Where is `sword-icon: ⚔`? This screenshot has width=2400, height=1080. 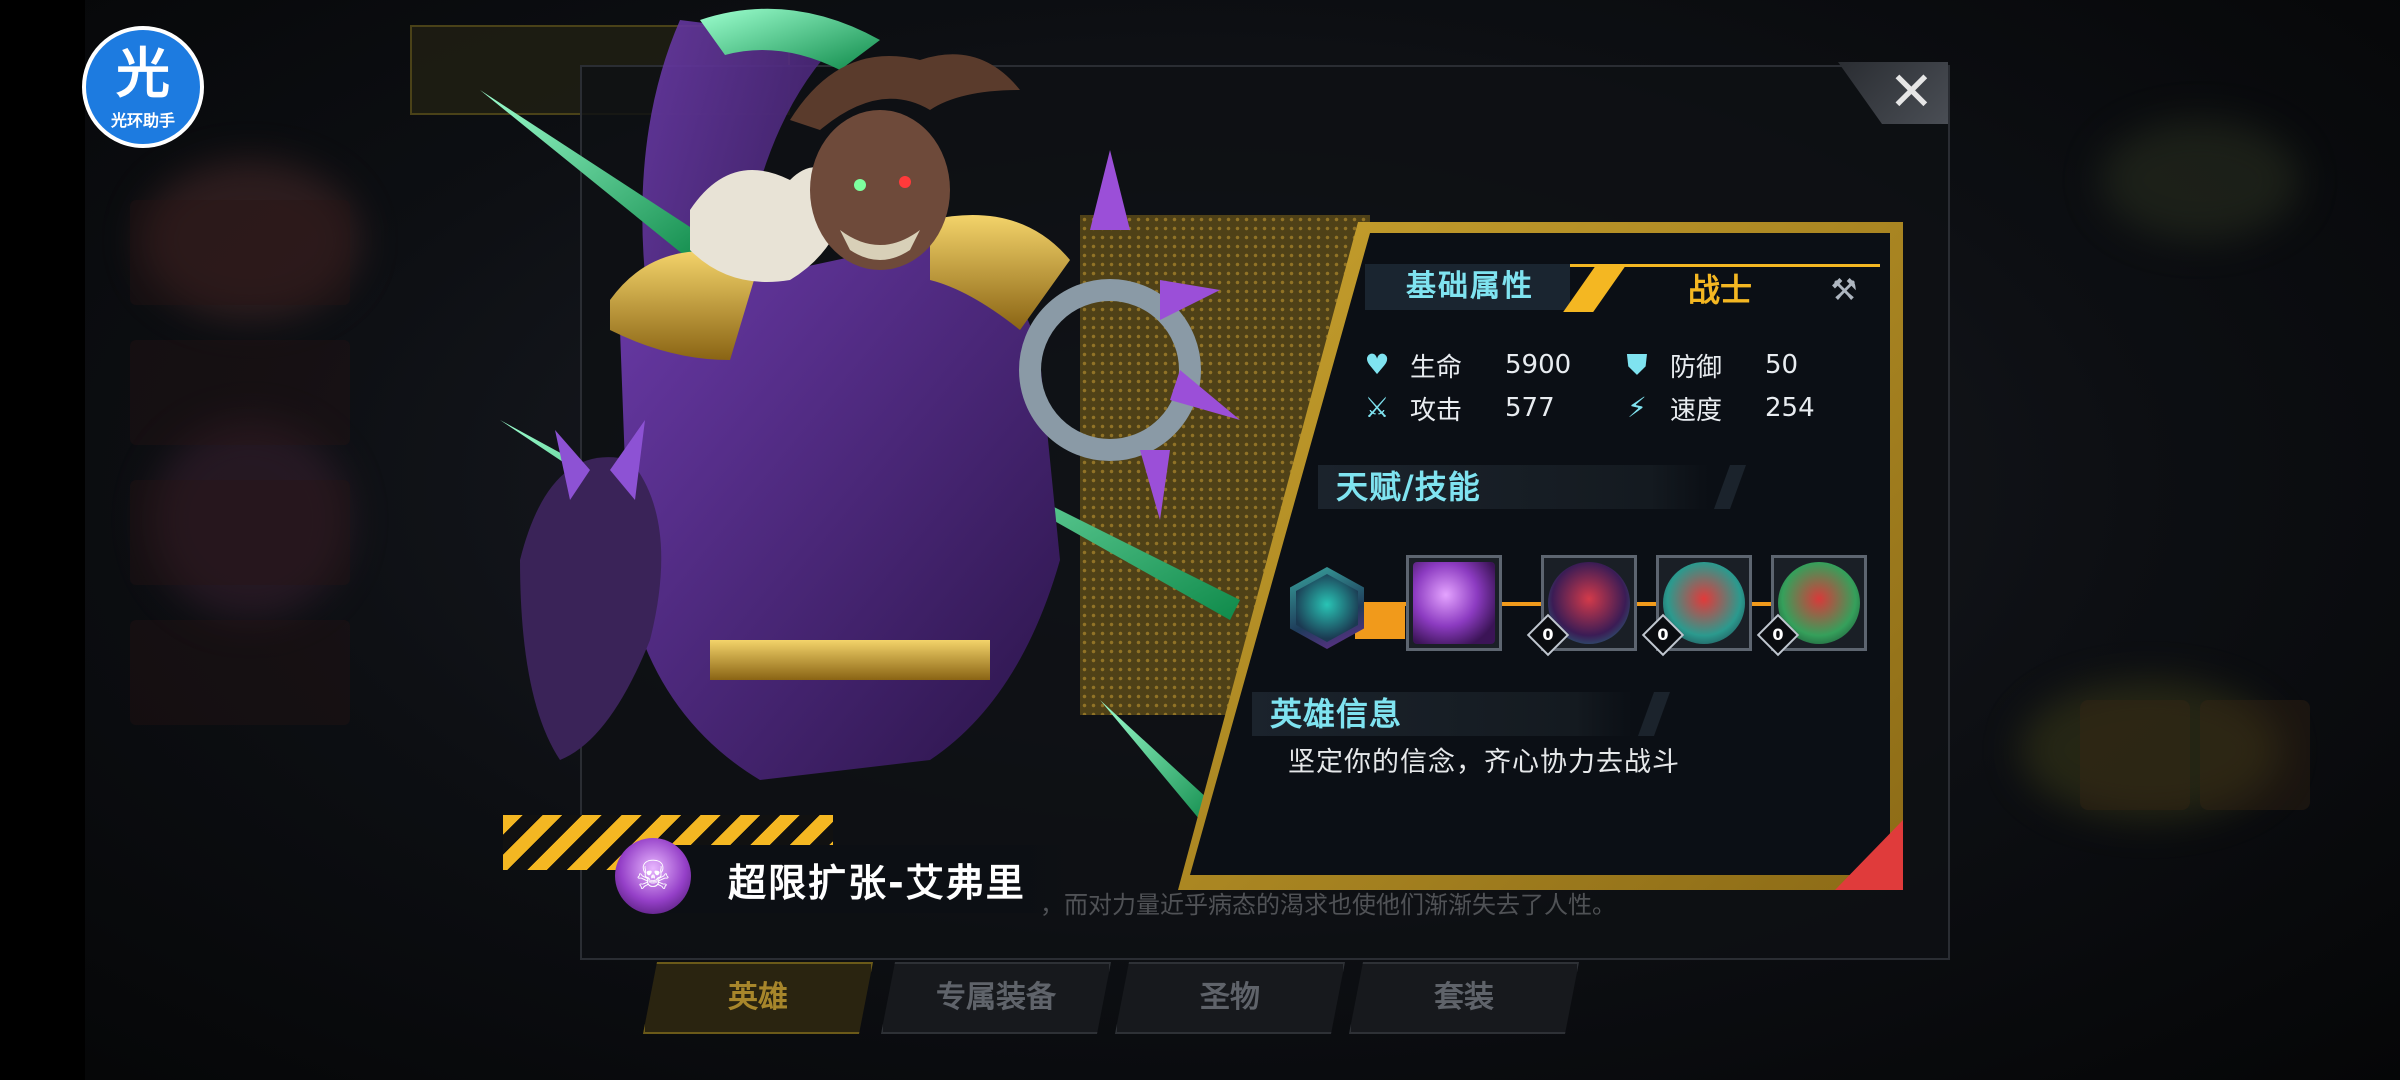
sword-icon: ⚔ is located at coordinates (1377, 407).